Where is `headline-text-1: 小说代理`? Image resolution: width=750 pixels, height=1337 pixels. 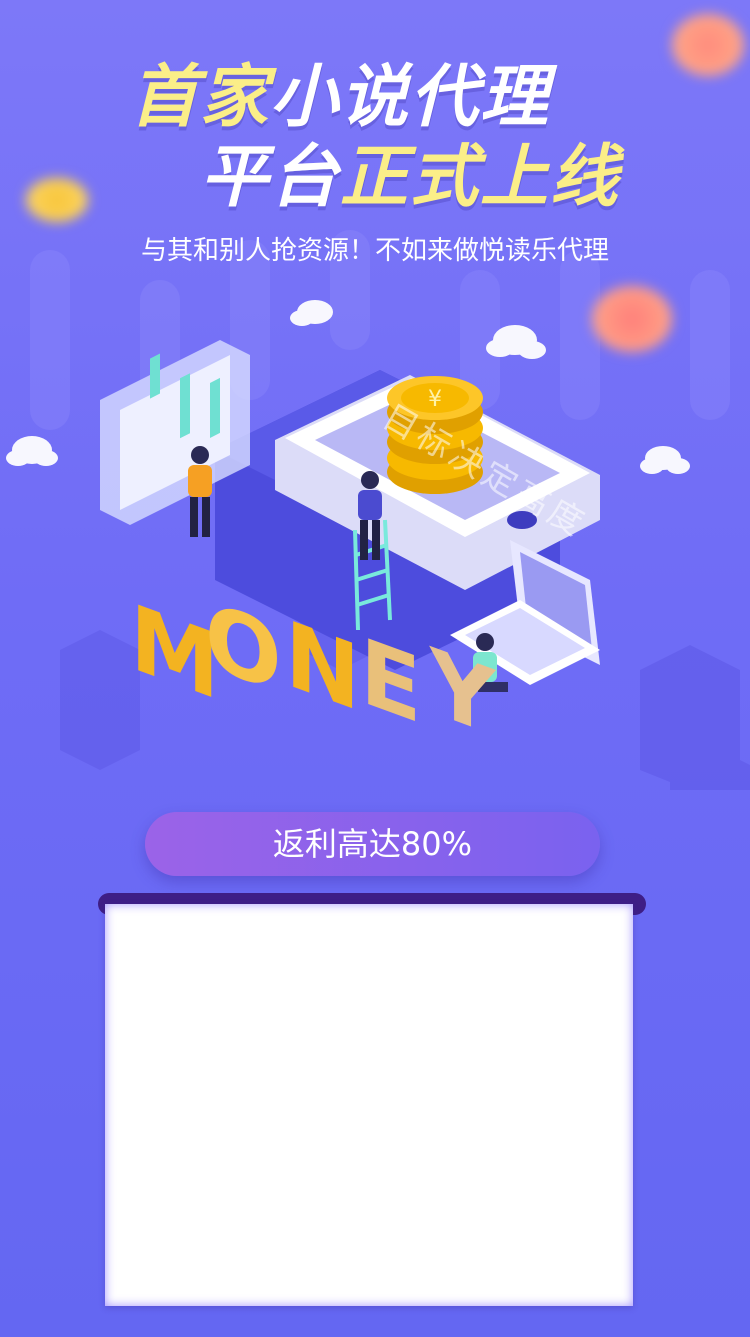
headline-text-1: 小说代理 is located at coordinates (410, 97).